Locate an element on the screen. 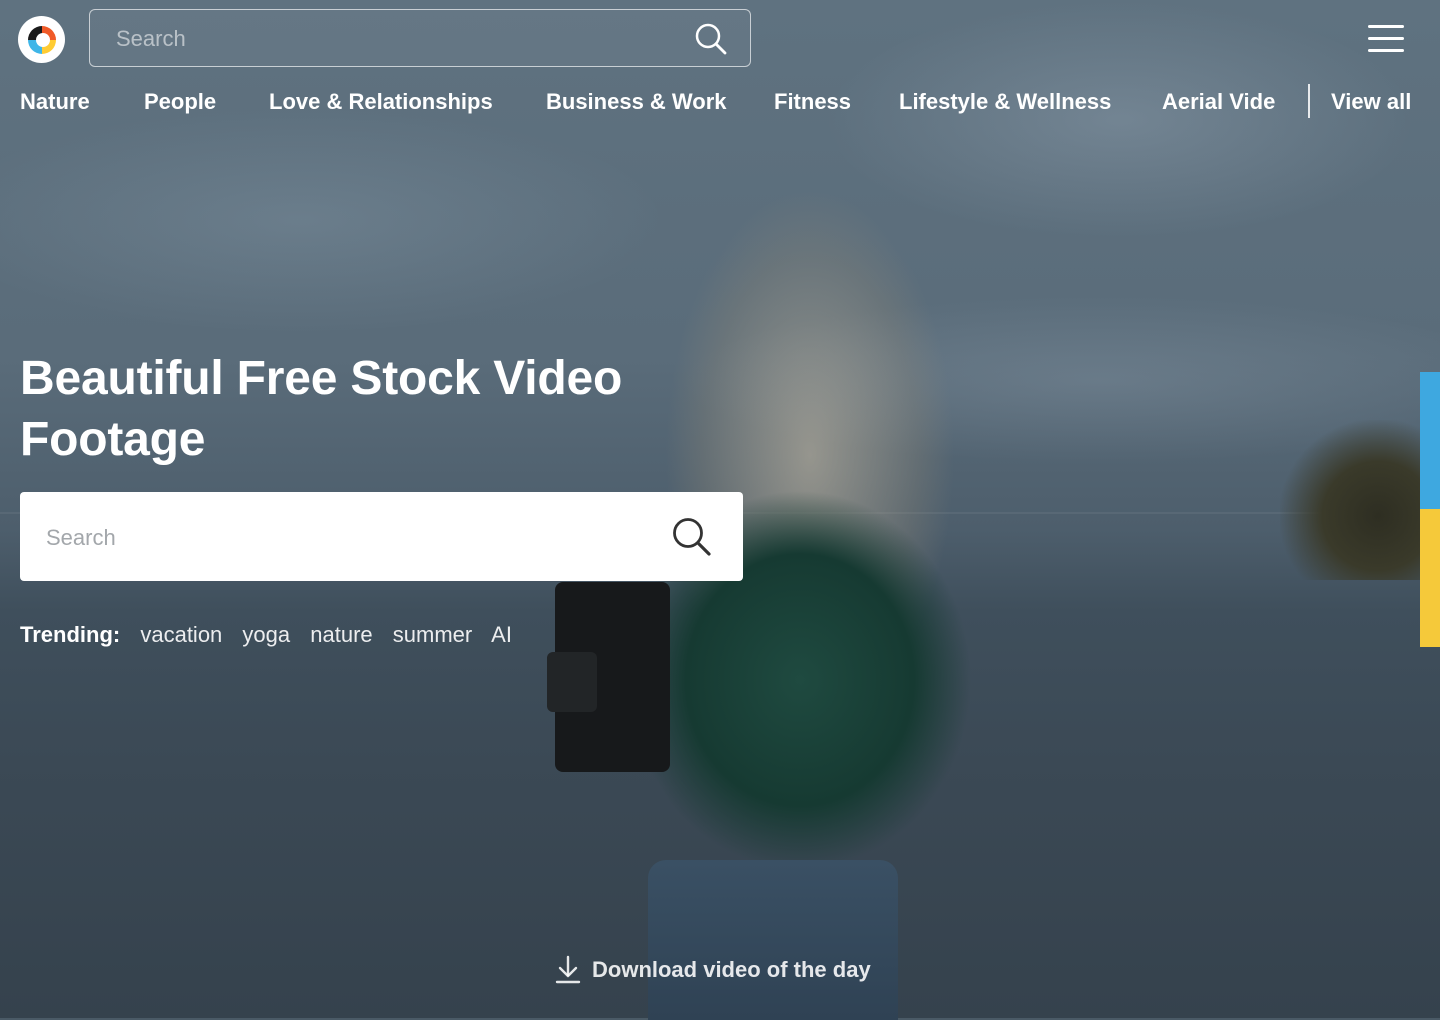 This screenshot has width=1440, height=1020. trending-tag-yoga: yoga is located at coordinates (266, 634).